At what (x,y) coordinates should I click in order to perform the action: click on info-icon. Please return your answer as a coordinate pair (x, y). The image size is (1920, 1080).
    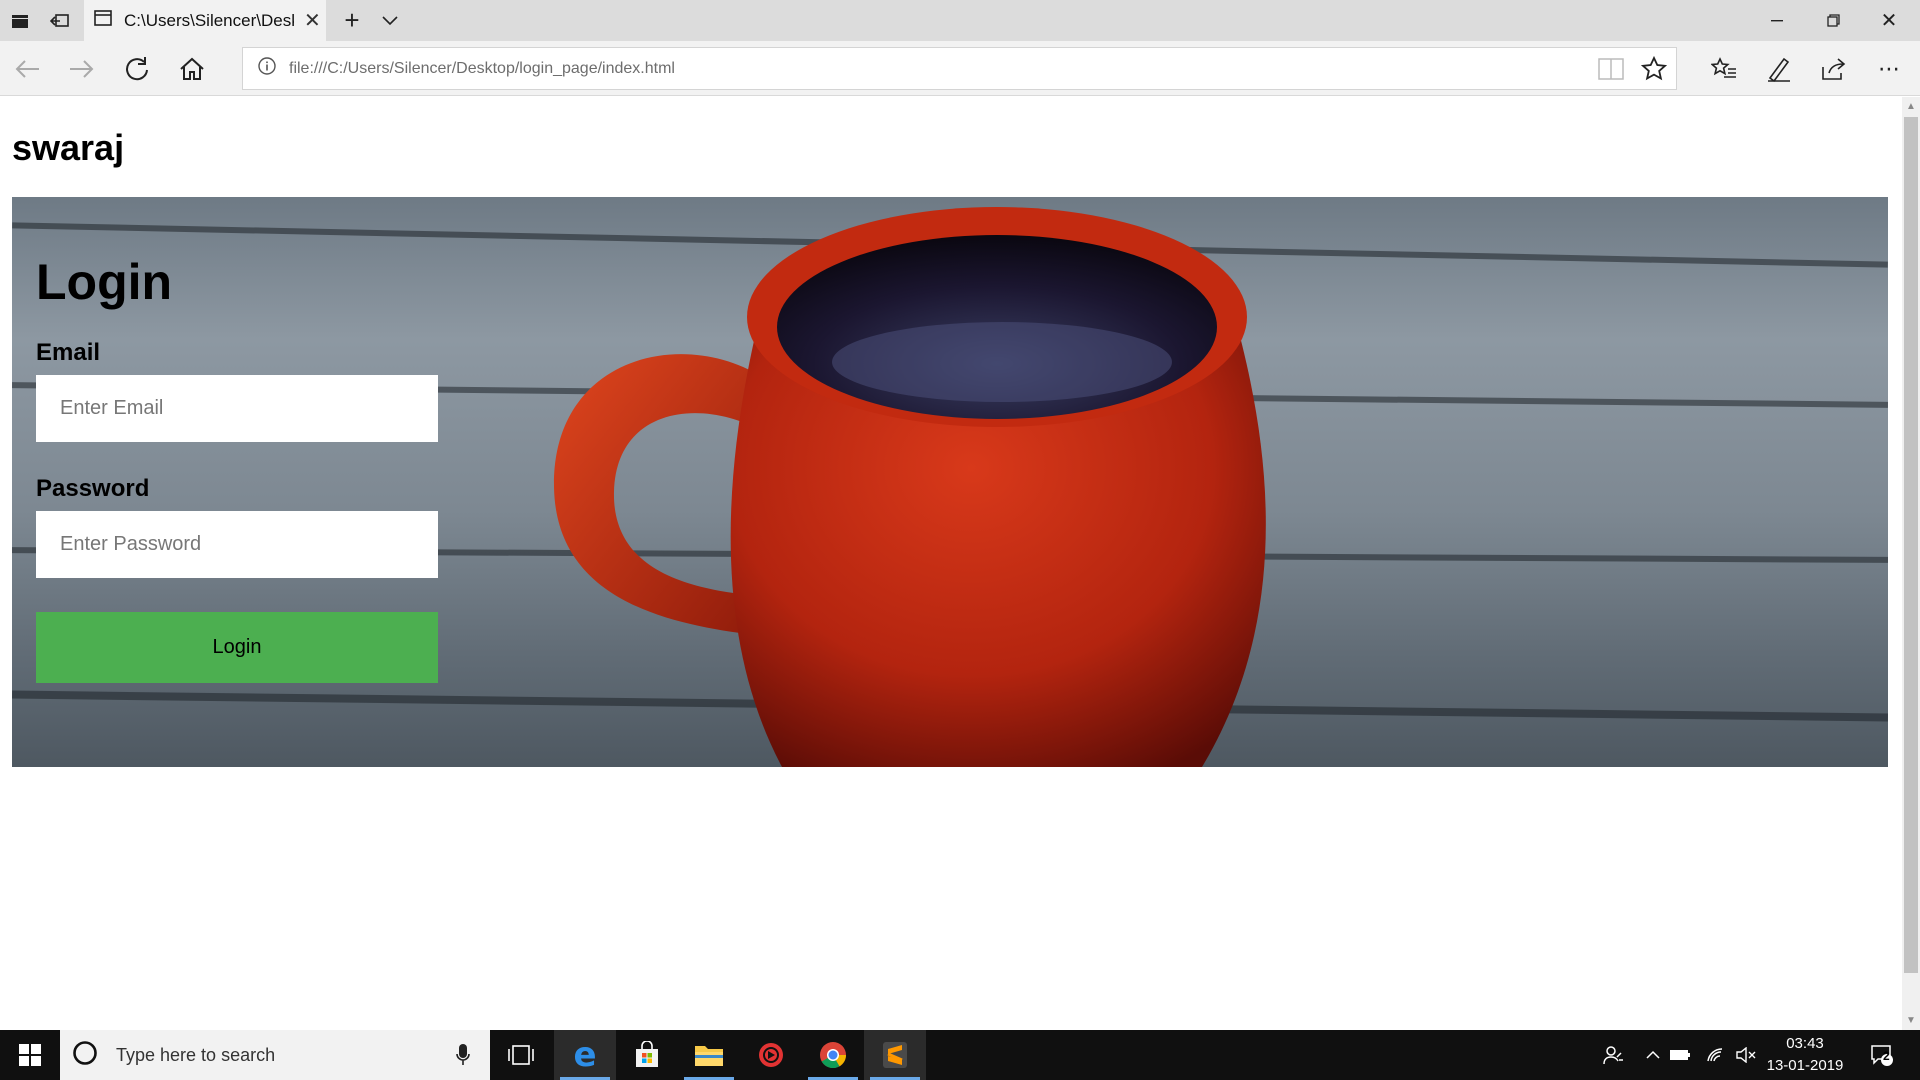
    Looking at the image, I should click on (267, 68).